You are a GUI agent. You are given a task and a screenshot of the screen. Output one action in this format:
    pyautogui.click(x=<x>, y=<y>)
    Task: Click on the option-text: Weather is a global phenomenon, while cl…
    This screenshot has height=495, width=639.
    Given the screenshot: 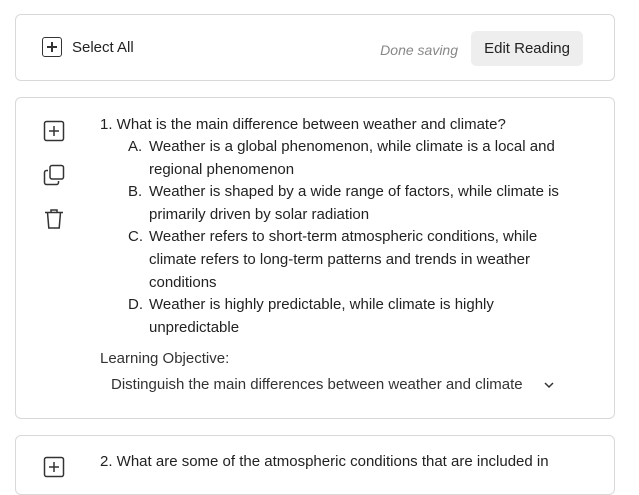 What is the action you would take?
    pyautogui.click(x=352, y=158)
    